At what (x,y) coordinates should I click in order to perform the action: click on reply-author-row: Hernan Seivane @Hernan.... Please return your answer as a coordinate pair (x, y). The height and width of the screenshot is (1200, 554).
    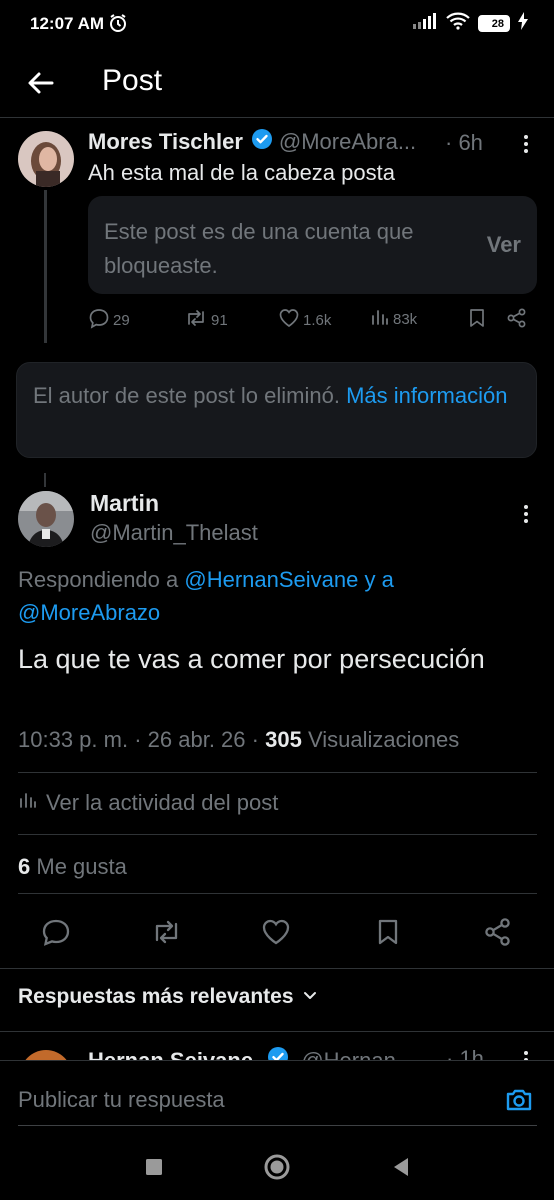
    Looking at the image, I should click on (251, 1053).